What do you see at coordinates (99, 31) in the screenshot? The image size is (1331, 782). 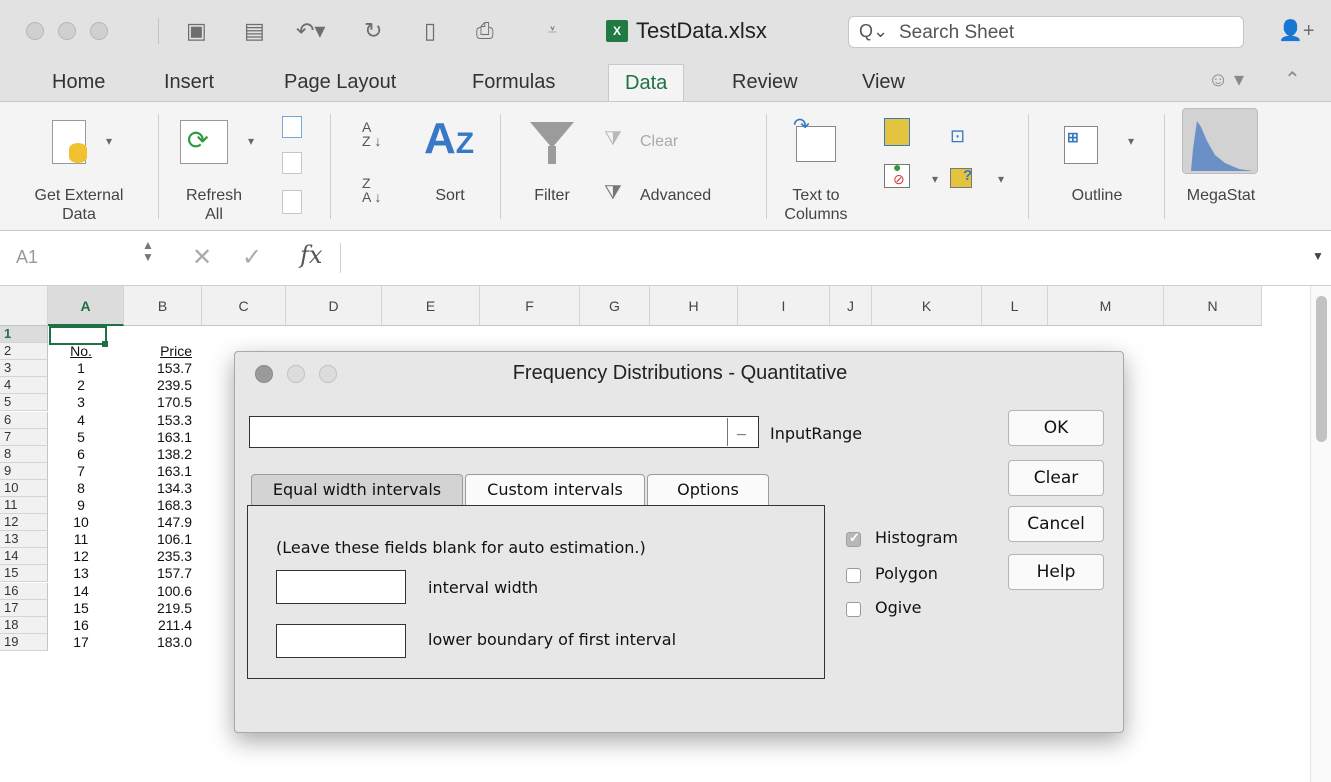 I see `zoom-window-button` at bounding box center [99, 31].